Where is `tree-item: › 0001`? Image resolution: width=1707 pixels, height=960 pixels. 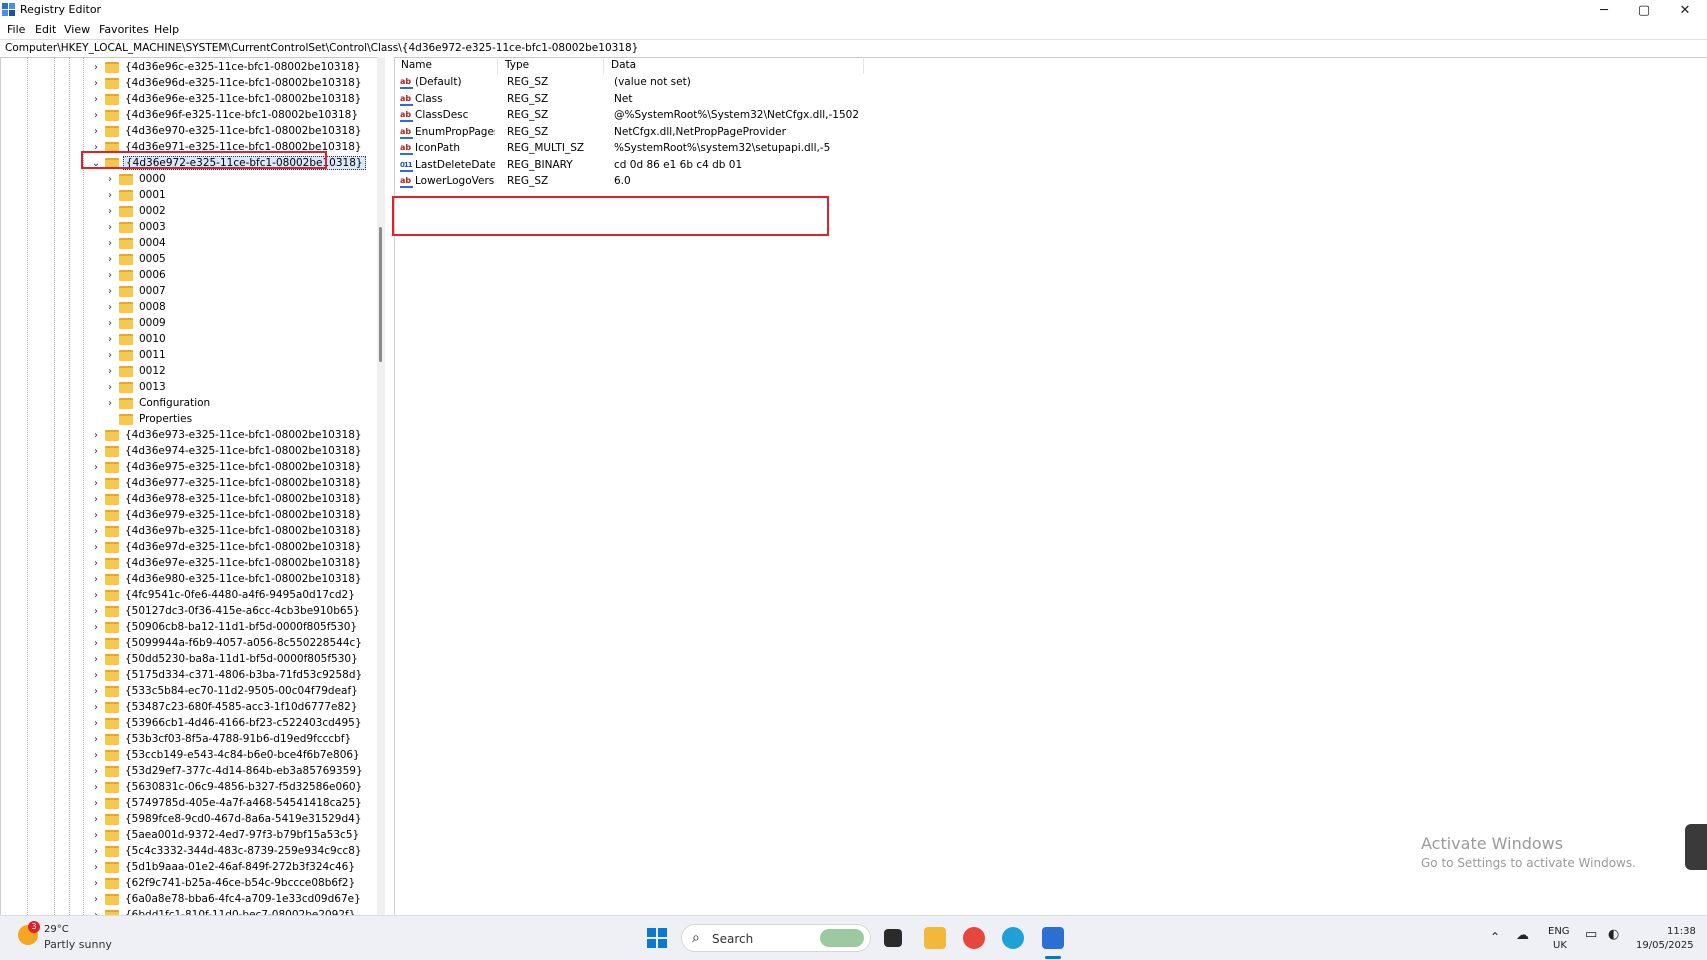 tree-item: › 0001 is located at coordinates (136, 195).